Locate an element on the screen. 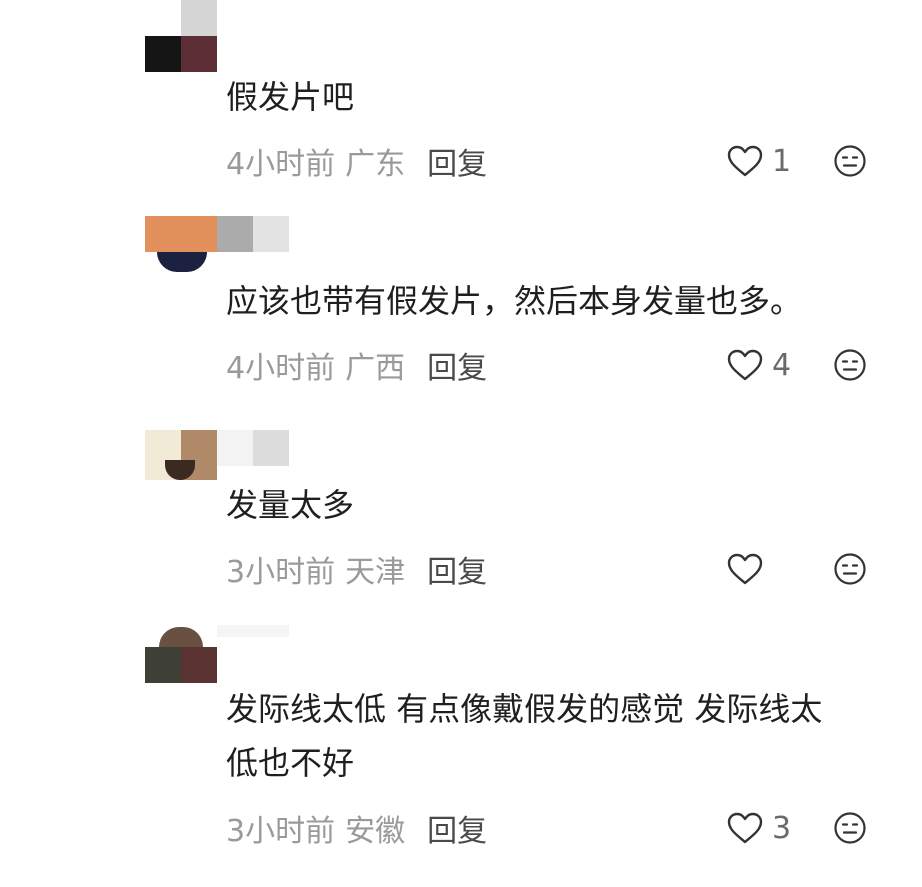 This screenshot has height=887, width=922. avatar is located at coordinates (181, 654).